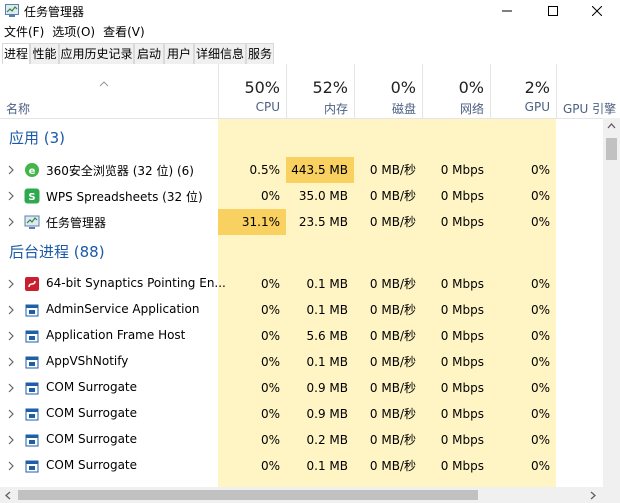 Image resolution: width=620 pixels, height=503 pixels. What do you see at coordinates (403, 87) in the screenshot?
I see `disk-total-percent: 0%` at bounding box center [403, 87].